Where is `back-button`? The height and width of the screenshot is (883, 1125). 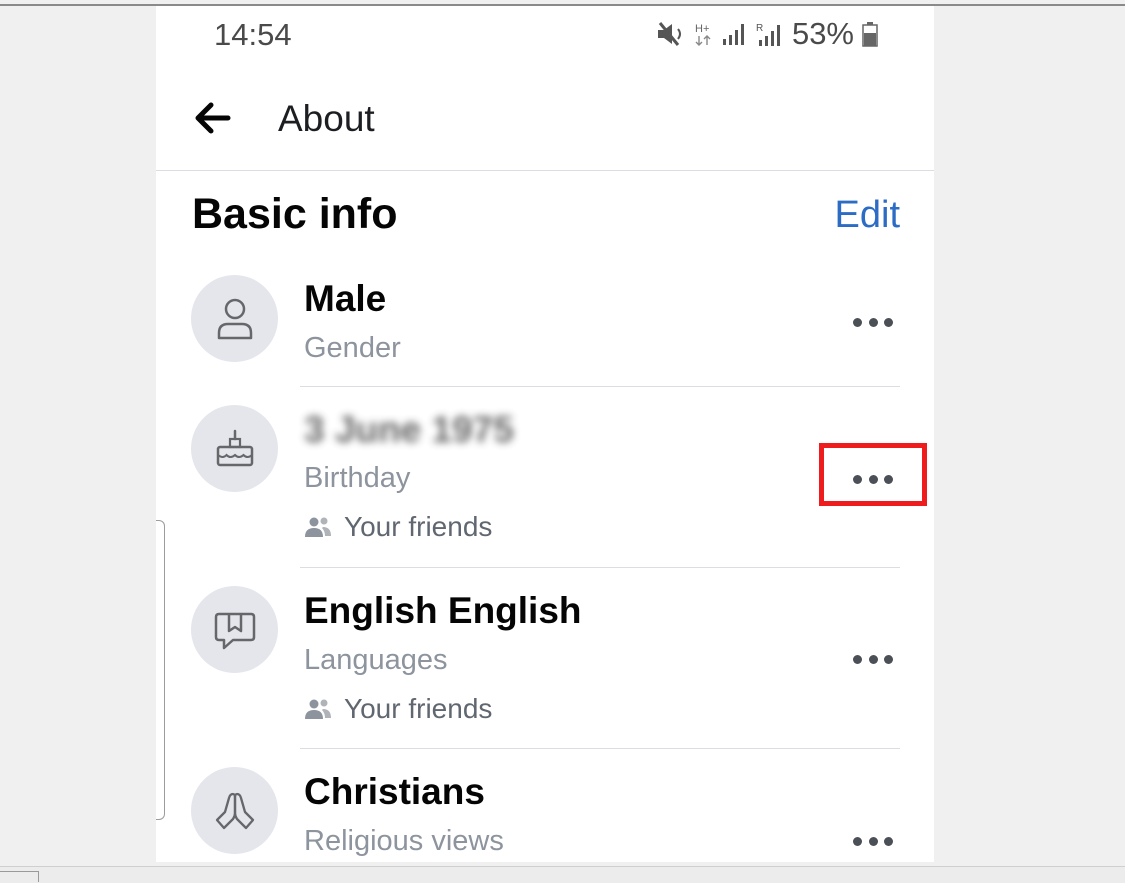
back-button is located at coordinates (216, 118).